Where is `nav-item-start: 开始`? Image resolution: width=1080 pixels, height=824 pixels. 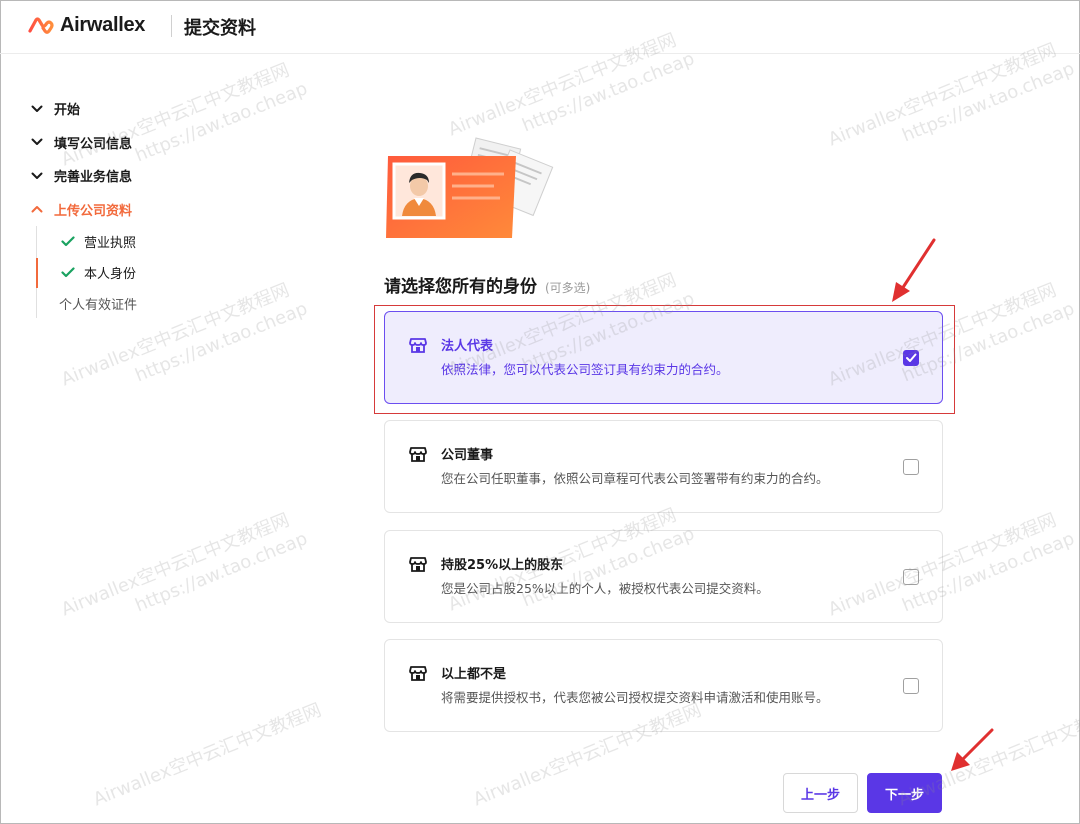 nav-item-start: 开始 is located at coordinates (158, 109).